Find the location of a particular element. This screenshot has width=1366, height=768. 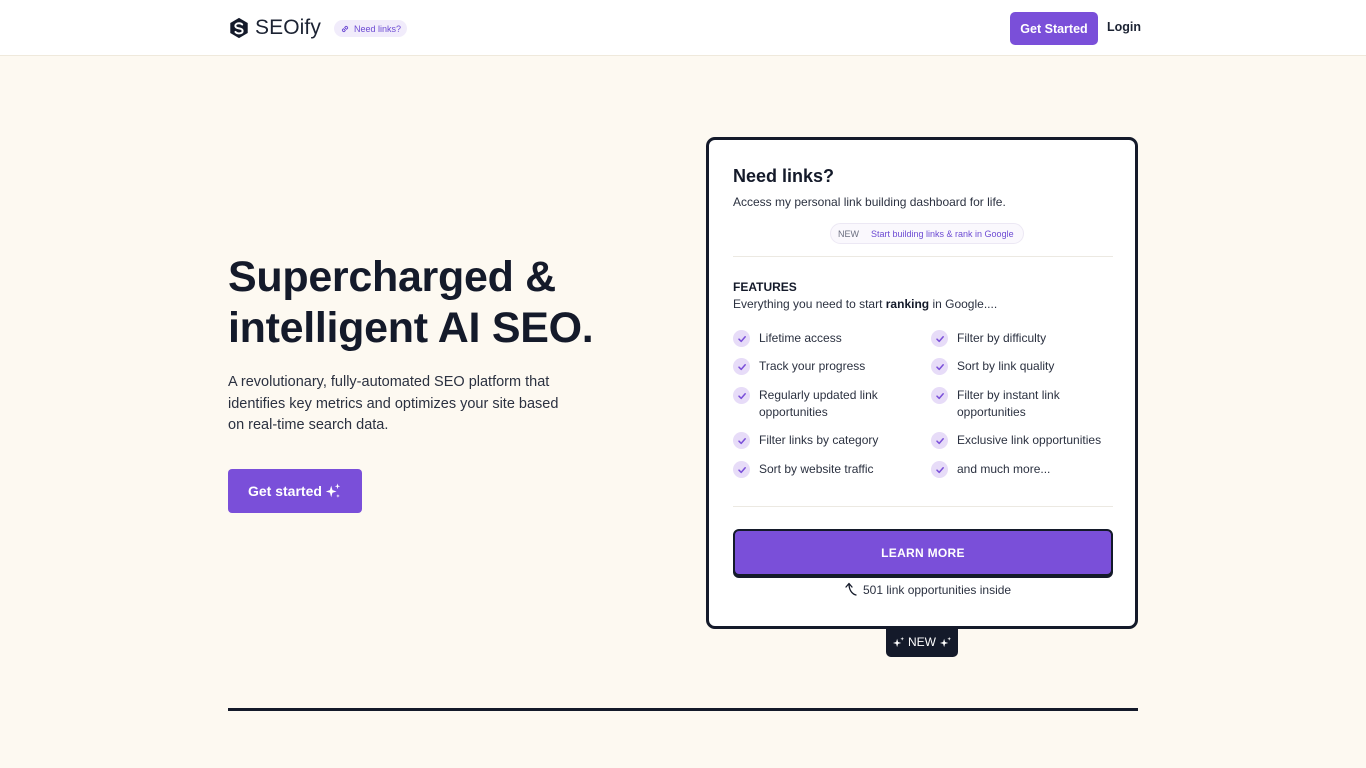

feature-label: Filter links by category is located at coordinates (819, 440).